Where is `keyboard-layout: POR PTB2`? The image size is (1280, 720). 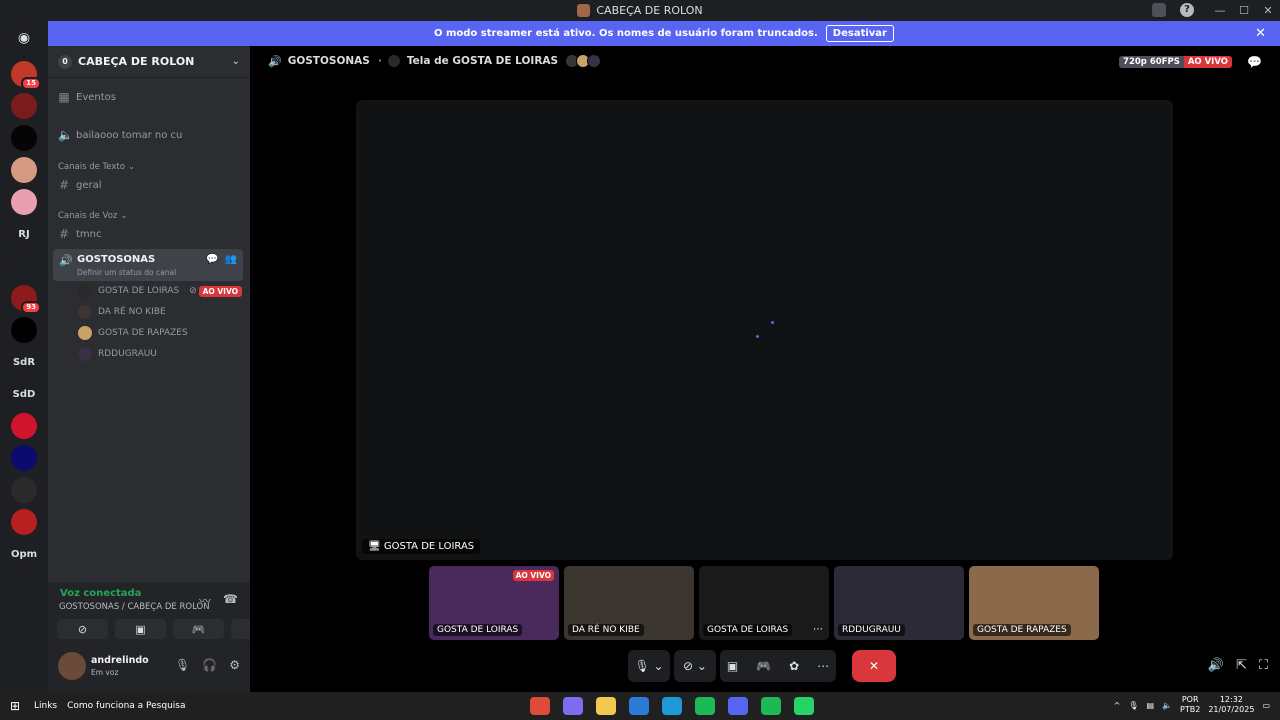 keyboard-layout: POR PTB2 is located at coordinates (1190, 705).